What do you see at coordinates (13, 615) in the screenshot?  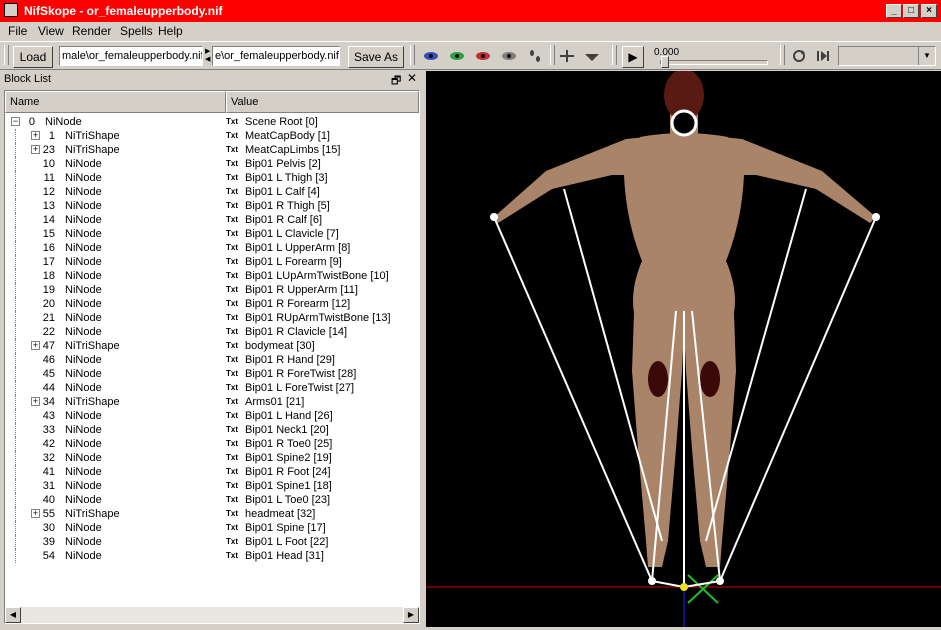 I see `scroll-left-button: ◀` at bounding box center [13, 615].